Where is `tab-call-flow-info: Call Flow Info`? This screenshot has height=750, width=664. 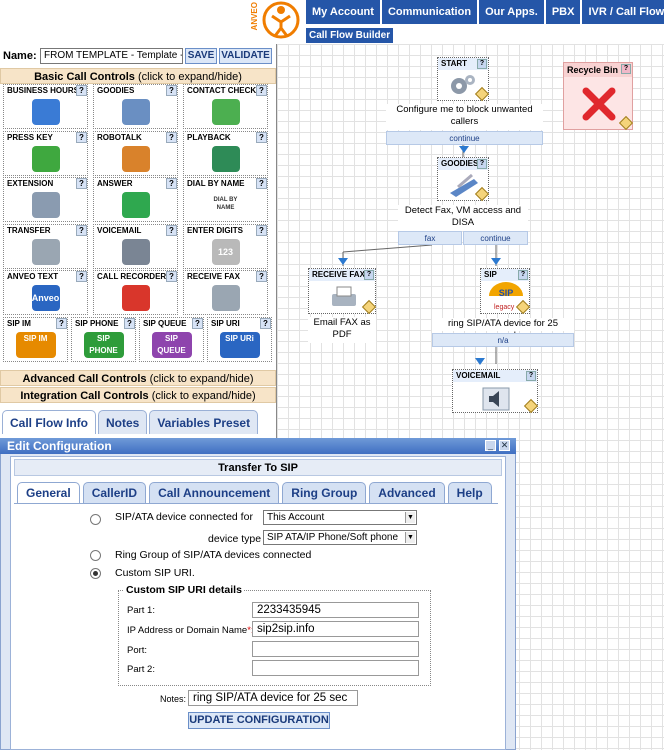
tab-call-flow-info: Call Flow Info is located at coordinates (49, 422).